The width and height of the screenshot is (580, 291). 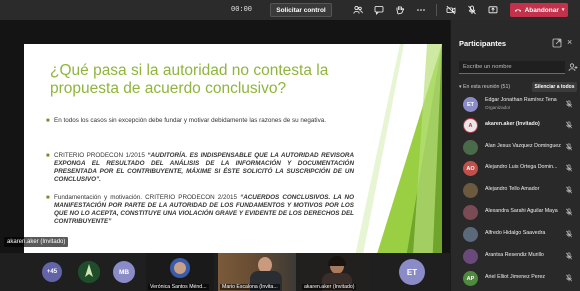 What do you see at coordinates (517, 10) in the screenshot?
I see `phone-hangup-icon` at bounding box center [517, 10].